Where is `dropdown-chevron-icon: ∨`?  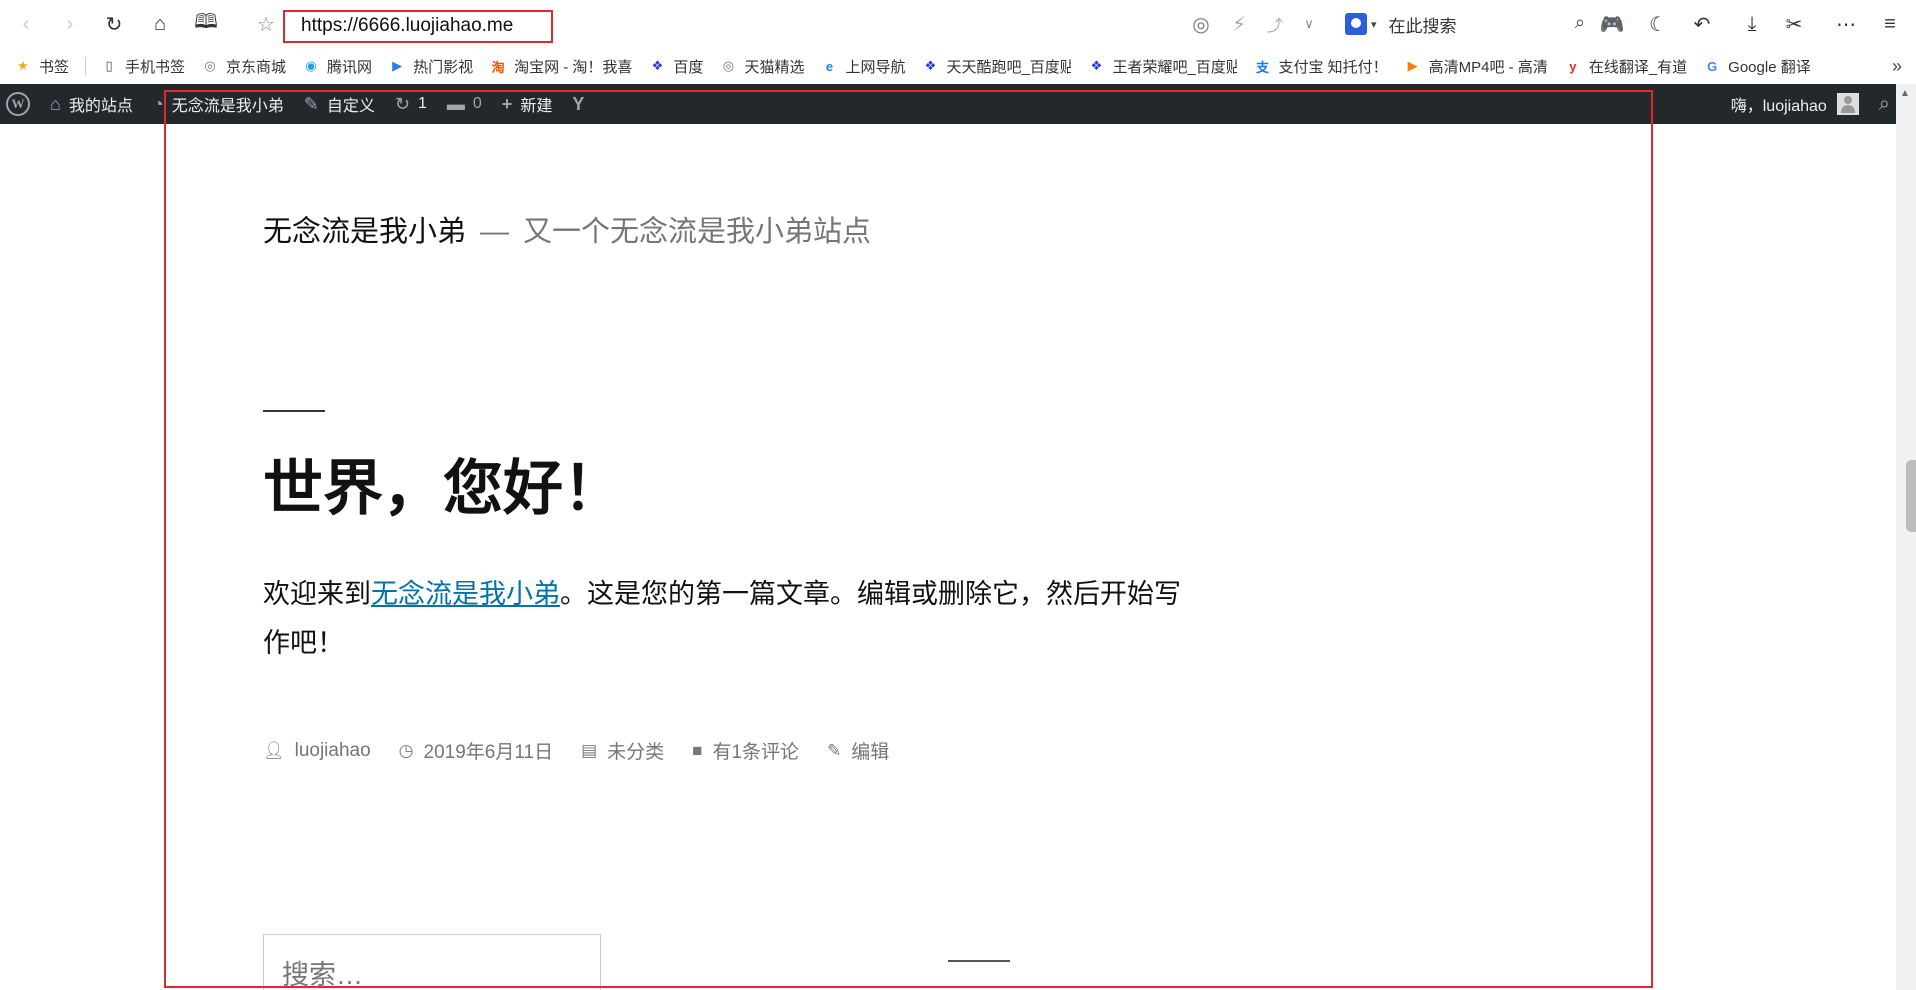
dropdown-chevron-icon: ∨ is located at coordinates (1309, 24).